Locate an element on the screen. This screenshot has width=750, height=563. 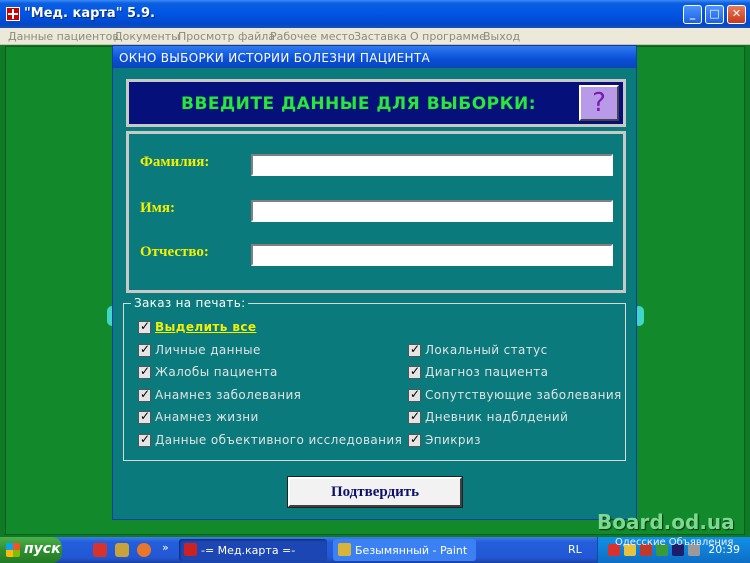
confirm-button: Подтвердить is located at coordinates (375, 492).